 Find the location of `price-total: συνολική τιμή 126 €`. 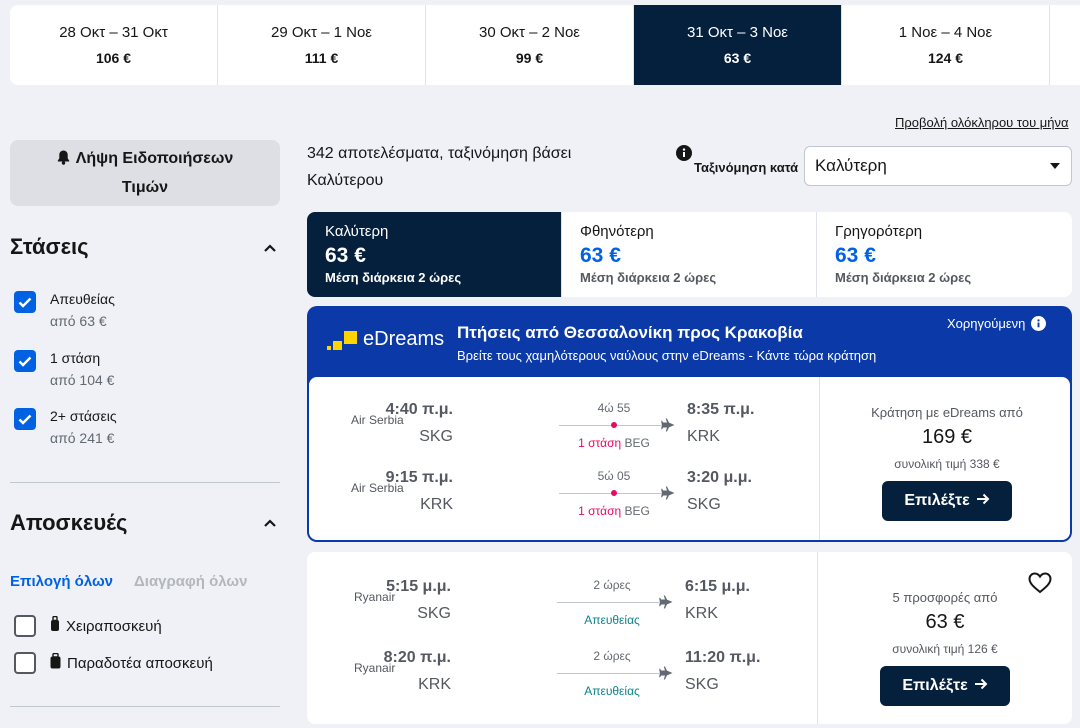

price-total: συνολική τιμή 126 € is located at coordinates (945, 649).